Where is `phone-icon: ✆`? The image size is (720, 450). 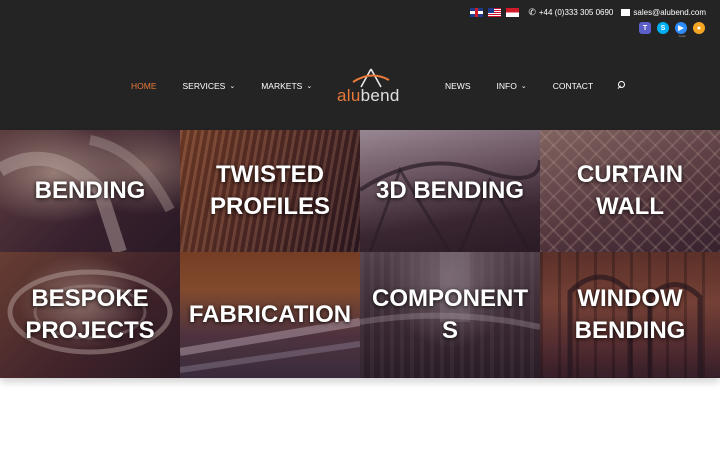 phone-icon: ✆ is located at coordinates (532, 11).